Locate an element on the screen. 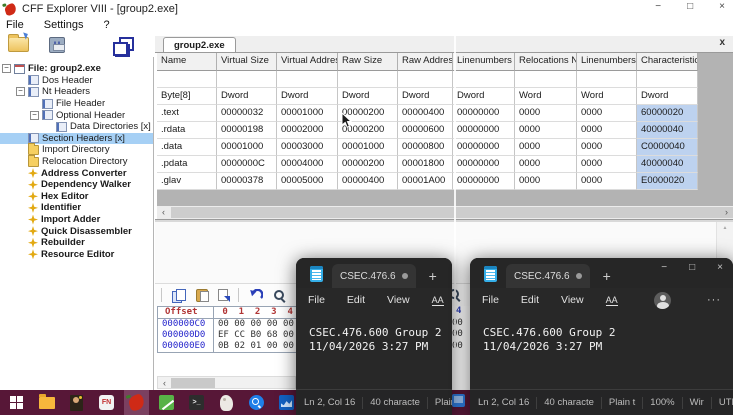 This screenshot has width=733, height=415. column-header-raw-address: Raw Address is located at coordinates (425, 62).